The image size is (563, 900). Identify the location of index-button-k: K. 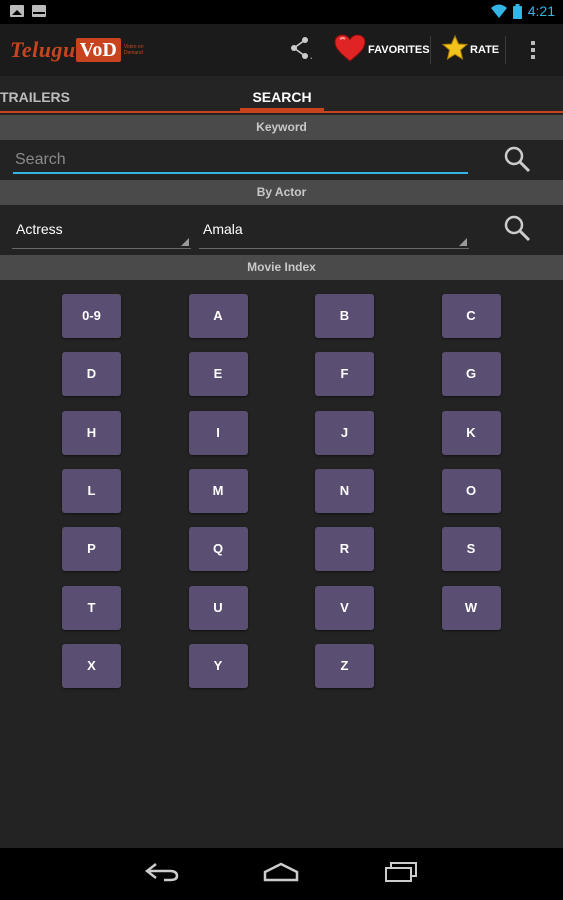
(471, 432).